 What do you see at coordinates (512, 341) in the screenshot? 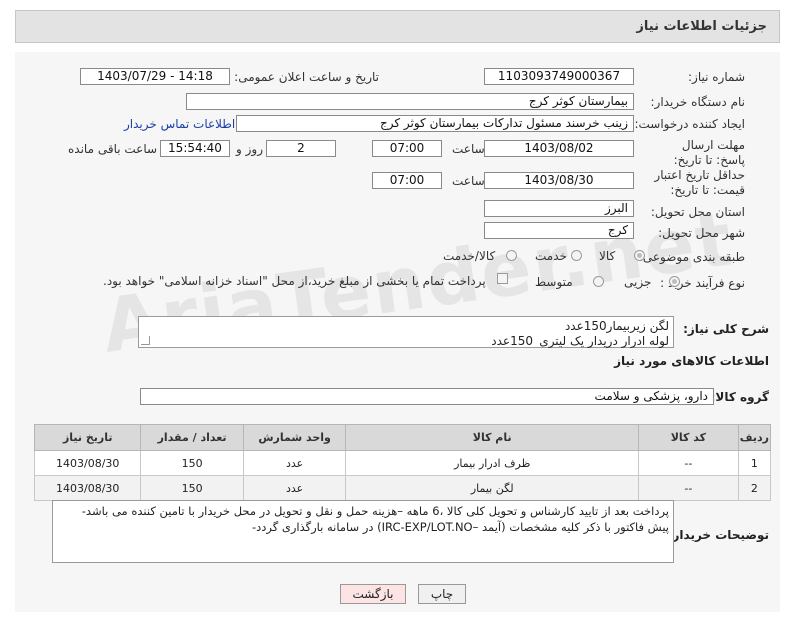
I see `description-line-2-qty: 150عدد` at bounding box center [512, 341].